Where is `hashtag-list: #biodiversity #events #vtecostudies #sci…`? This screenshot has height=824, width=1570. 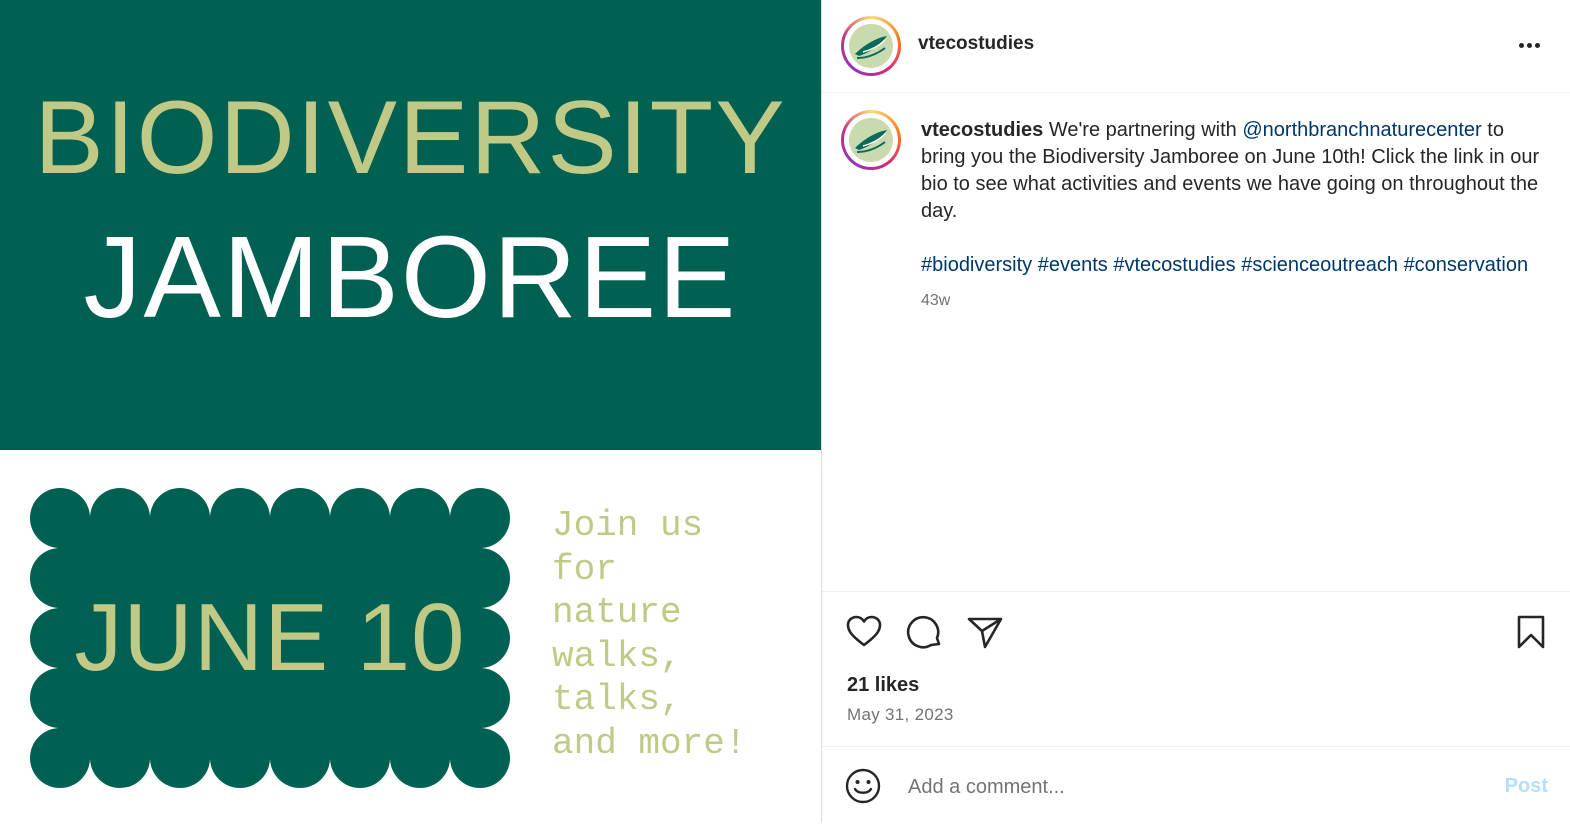
hashtag-list: #biodiversity #events #vtecostudies #sci… is located at coordinates (1231, 265).